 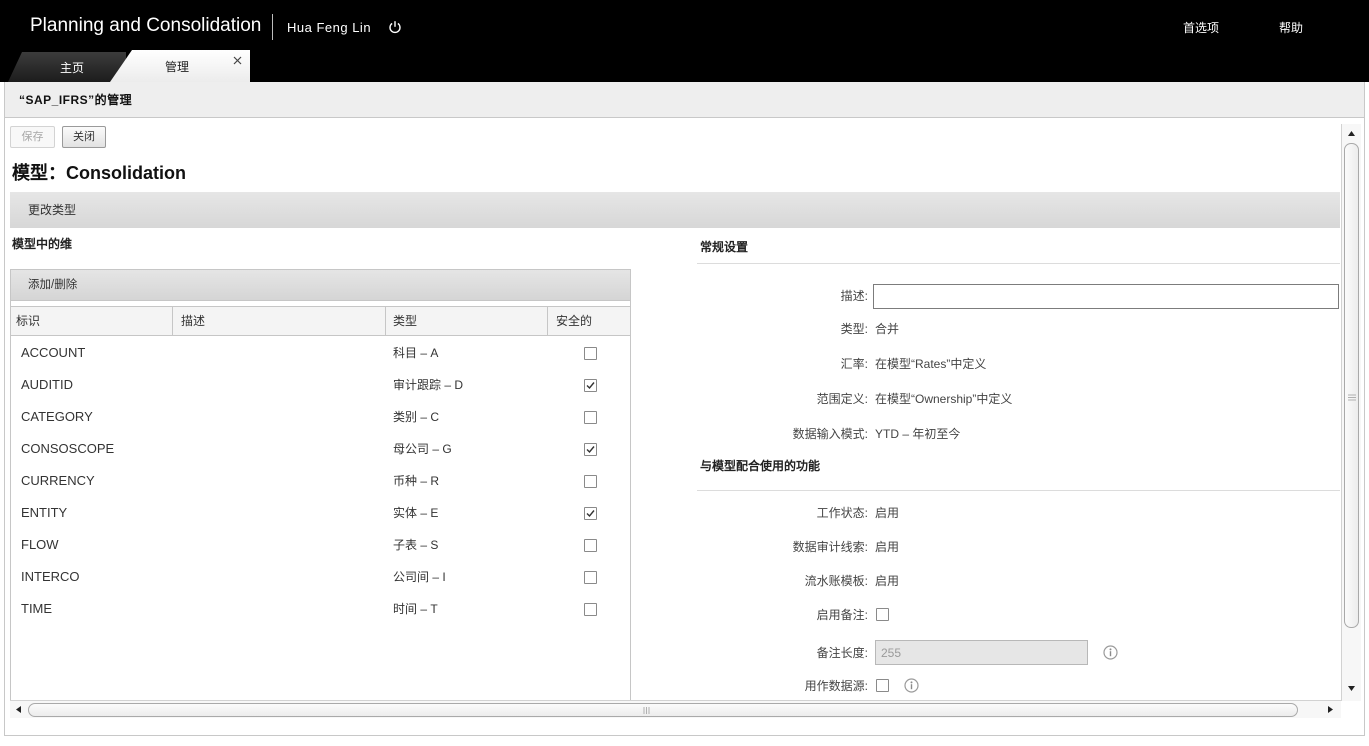 What do you see at coordinates (882, 685) in the screenshot?
I see `use-as-source-checkbox` at bounding box center [882, 685].